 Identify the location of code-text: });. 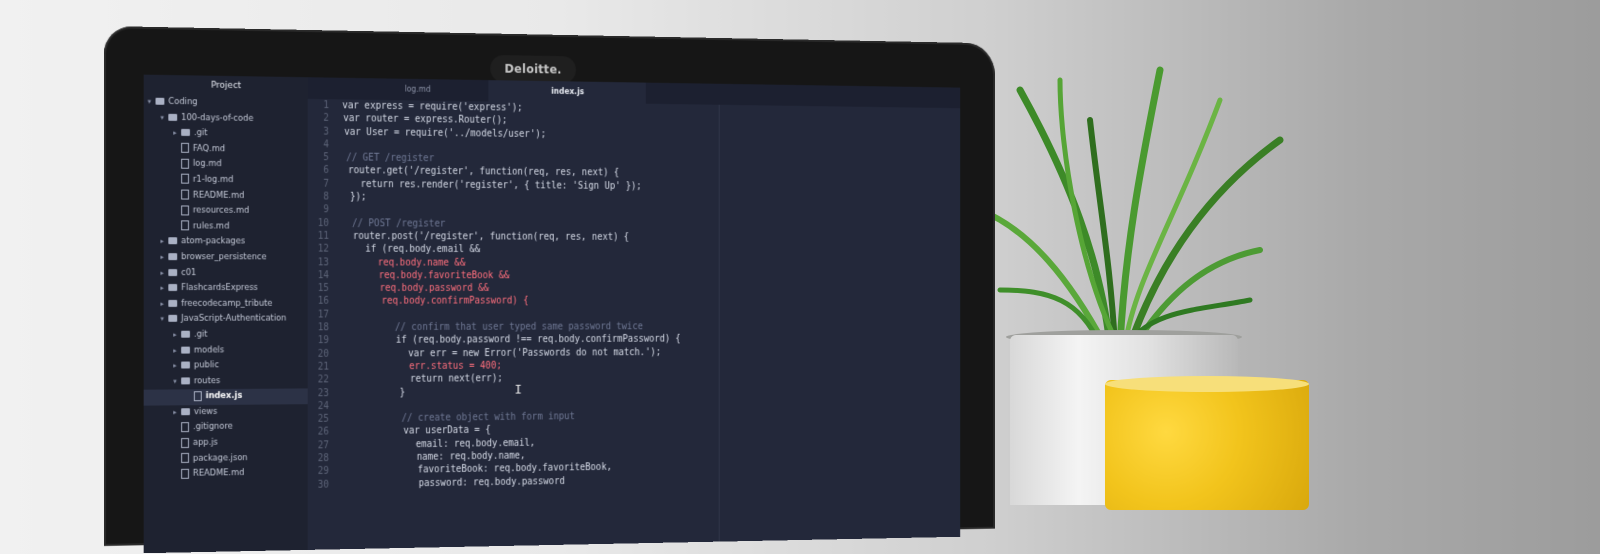
(354, 197).